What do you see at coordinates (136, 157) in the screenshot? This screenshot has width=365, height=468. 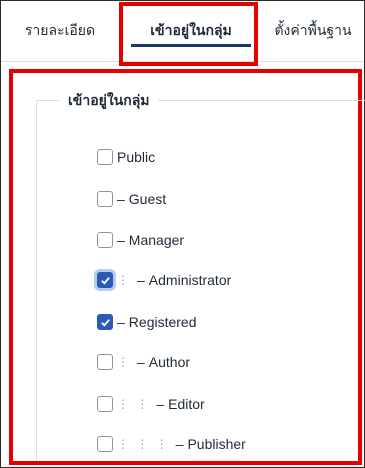 I see `group-label-public: Public` at bounding box center [136, 157].